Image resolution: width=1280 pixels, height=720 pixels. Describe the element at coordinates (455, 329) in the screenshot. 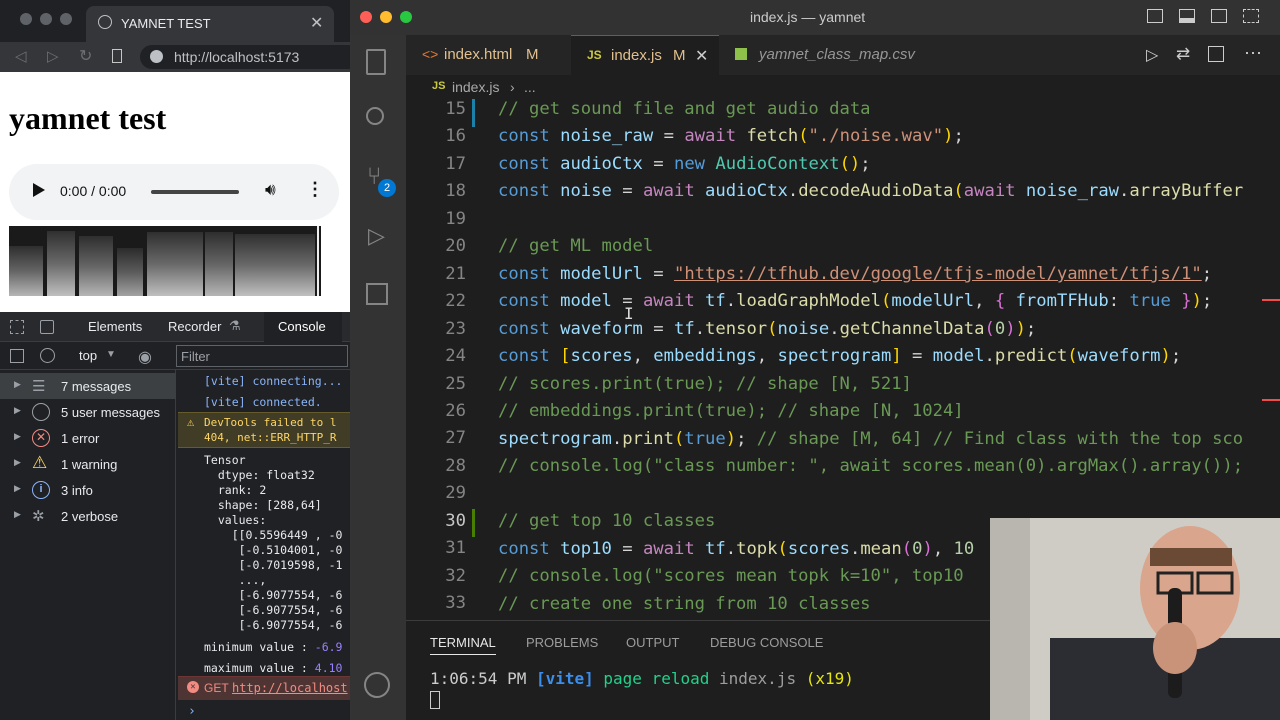

I see `line-number: 23` at that location.